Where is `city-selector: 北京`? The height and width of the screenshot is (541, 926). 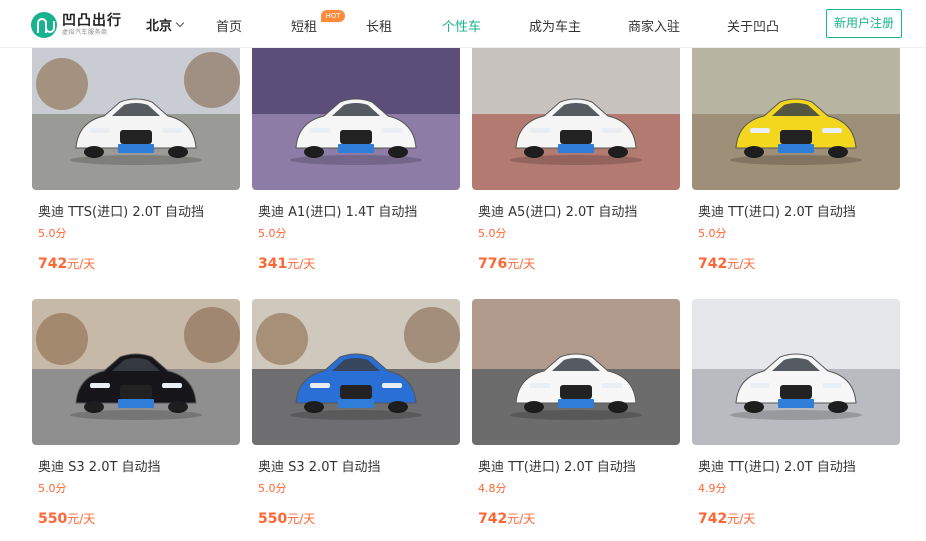 city-selector: 北京 is located at coordinates (165, 24).